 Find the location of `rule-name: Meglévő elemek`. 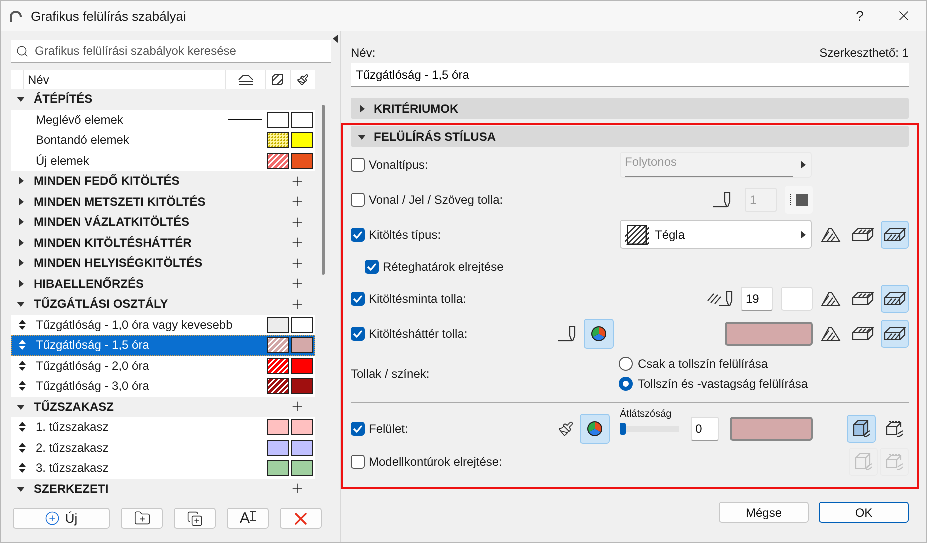

rule-name: Meglévő elemek is located at coordinates (80, 119).